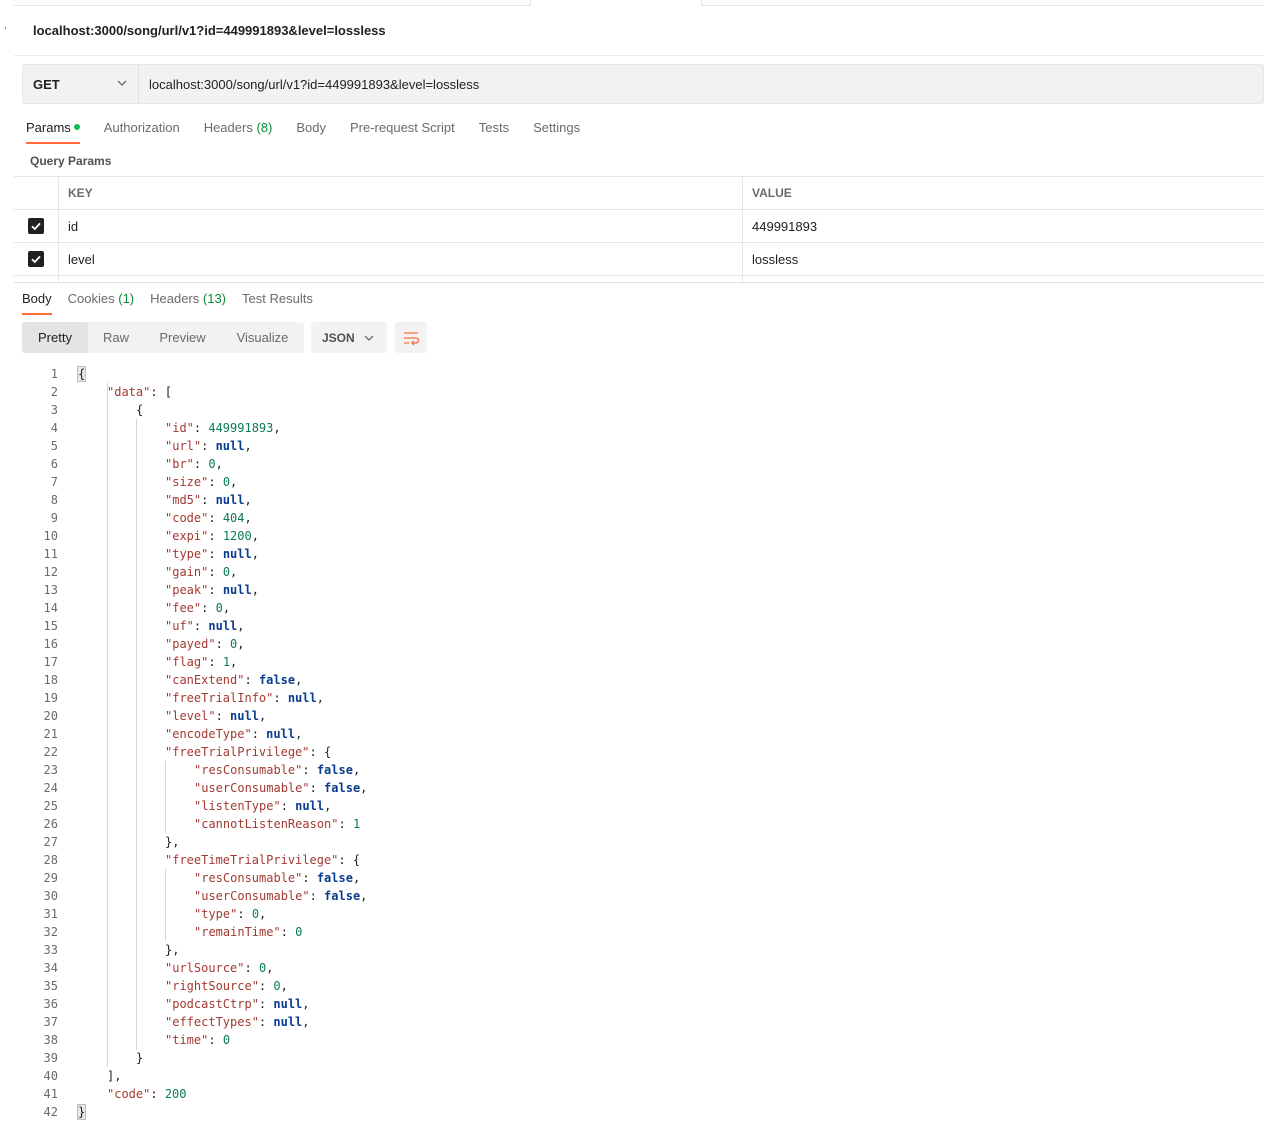  What do you see at coordinates (50, 842) in the screenshot?
I see `line-number: 27` at bounding box center [50, 842].